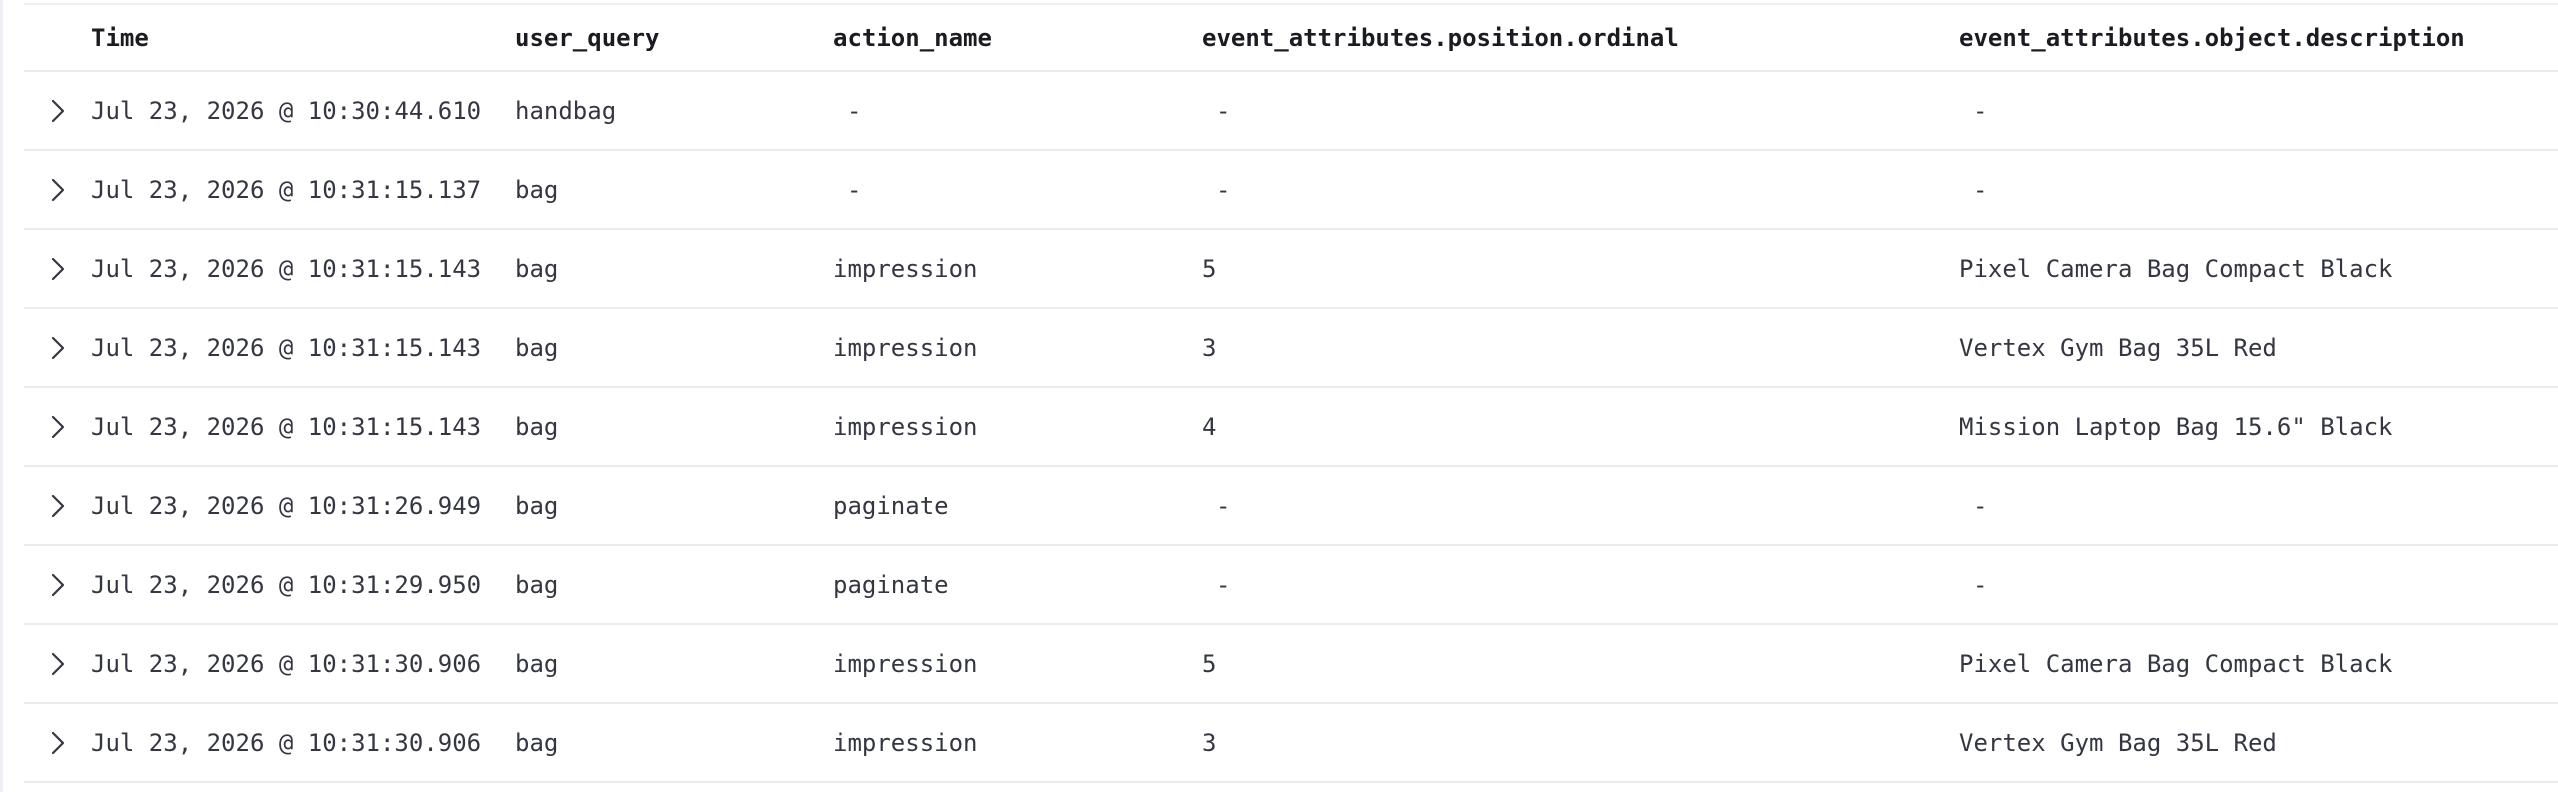 The width and height of the screenshot is (2558, 792). What do you see at coordinates (1209, 426) in the screenshot?
I see `cell-position-ordinal: 4` at bounding box center [1209, 426].